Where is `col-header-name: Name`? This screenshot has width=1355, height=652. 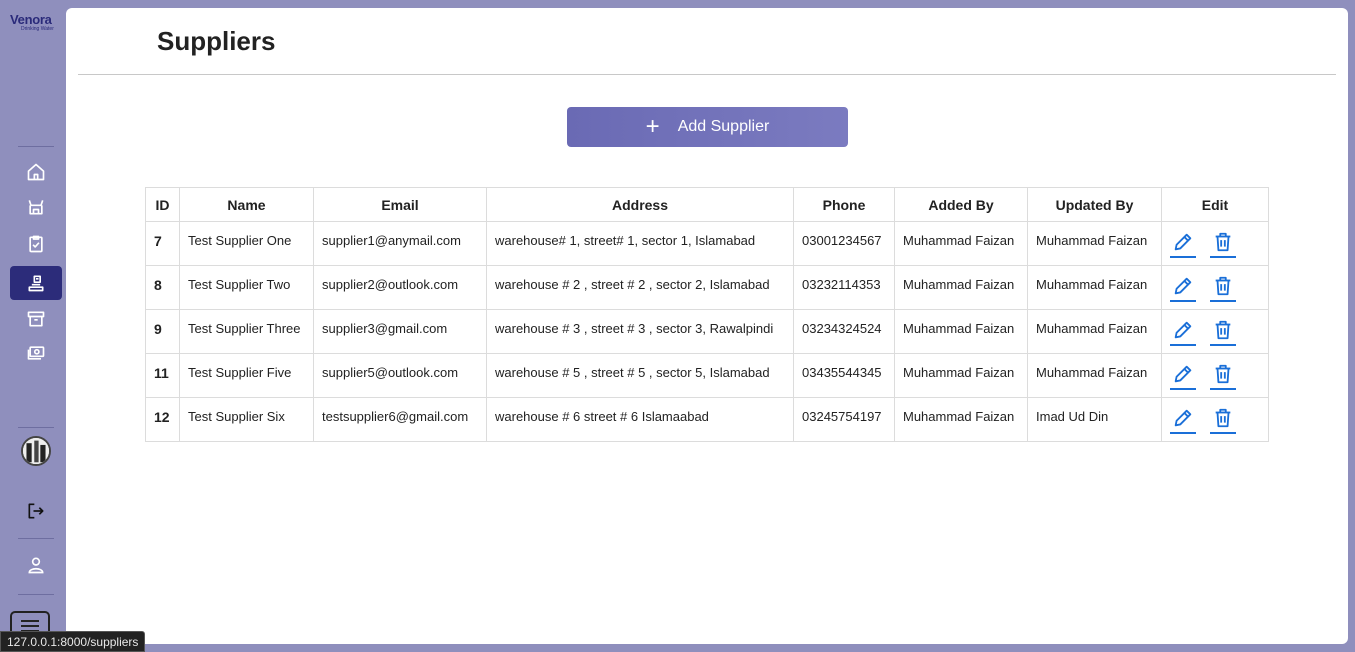 col-header-name: Name is located at coordinates (246, 204).